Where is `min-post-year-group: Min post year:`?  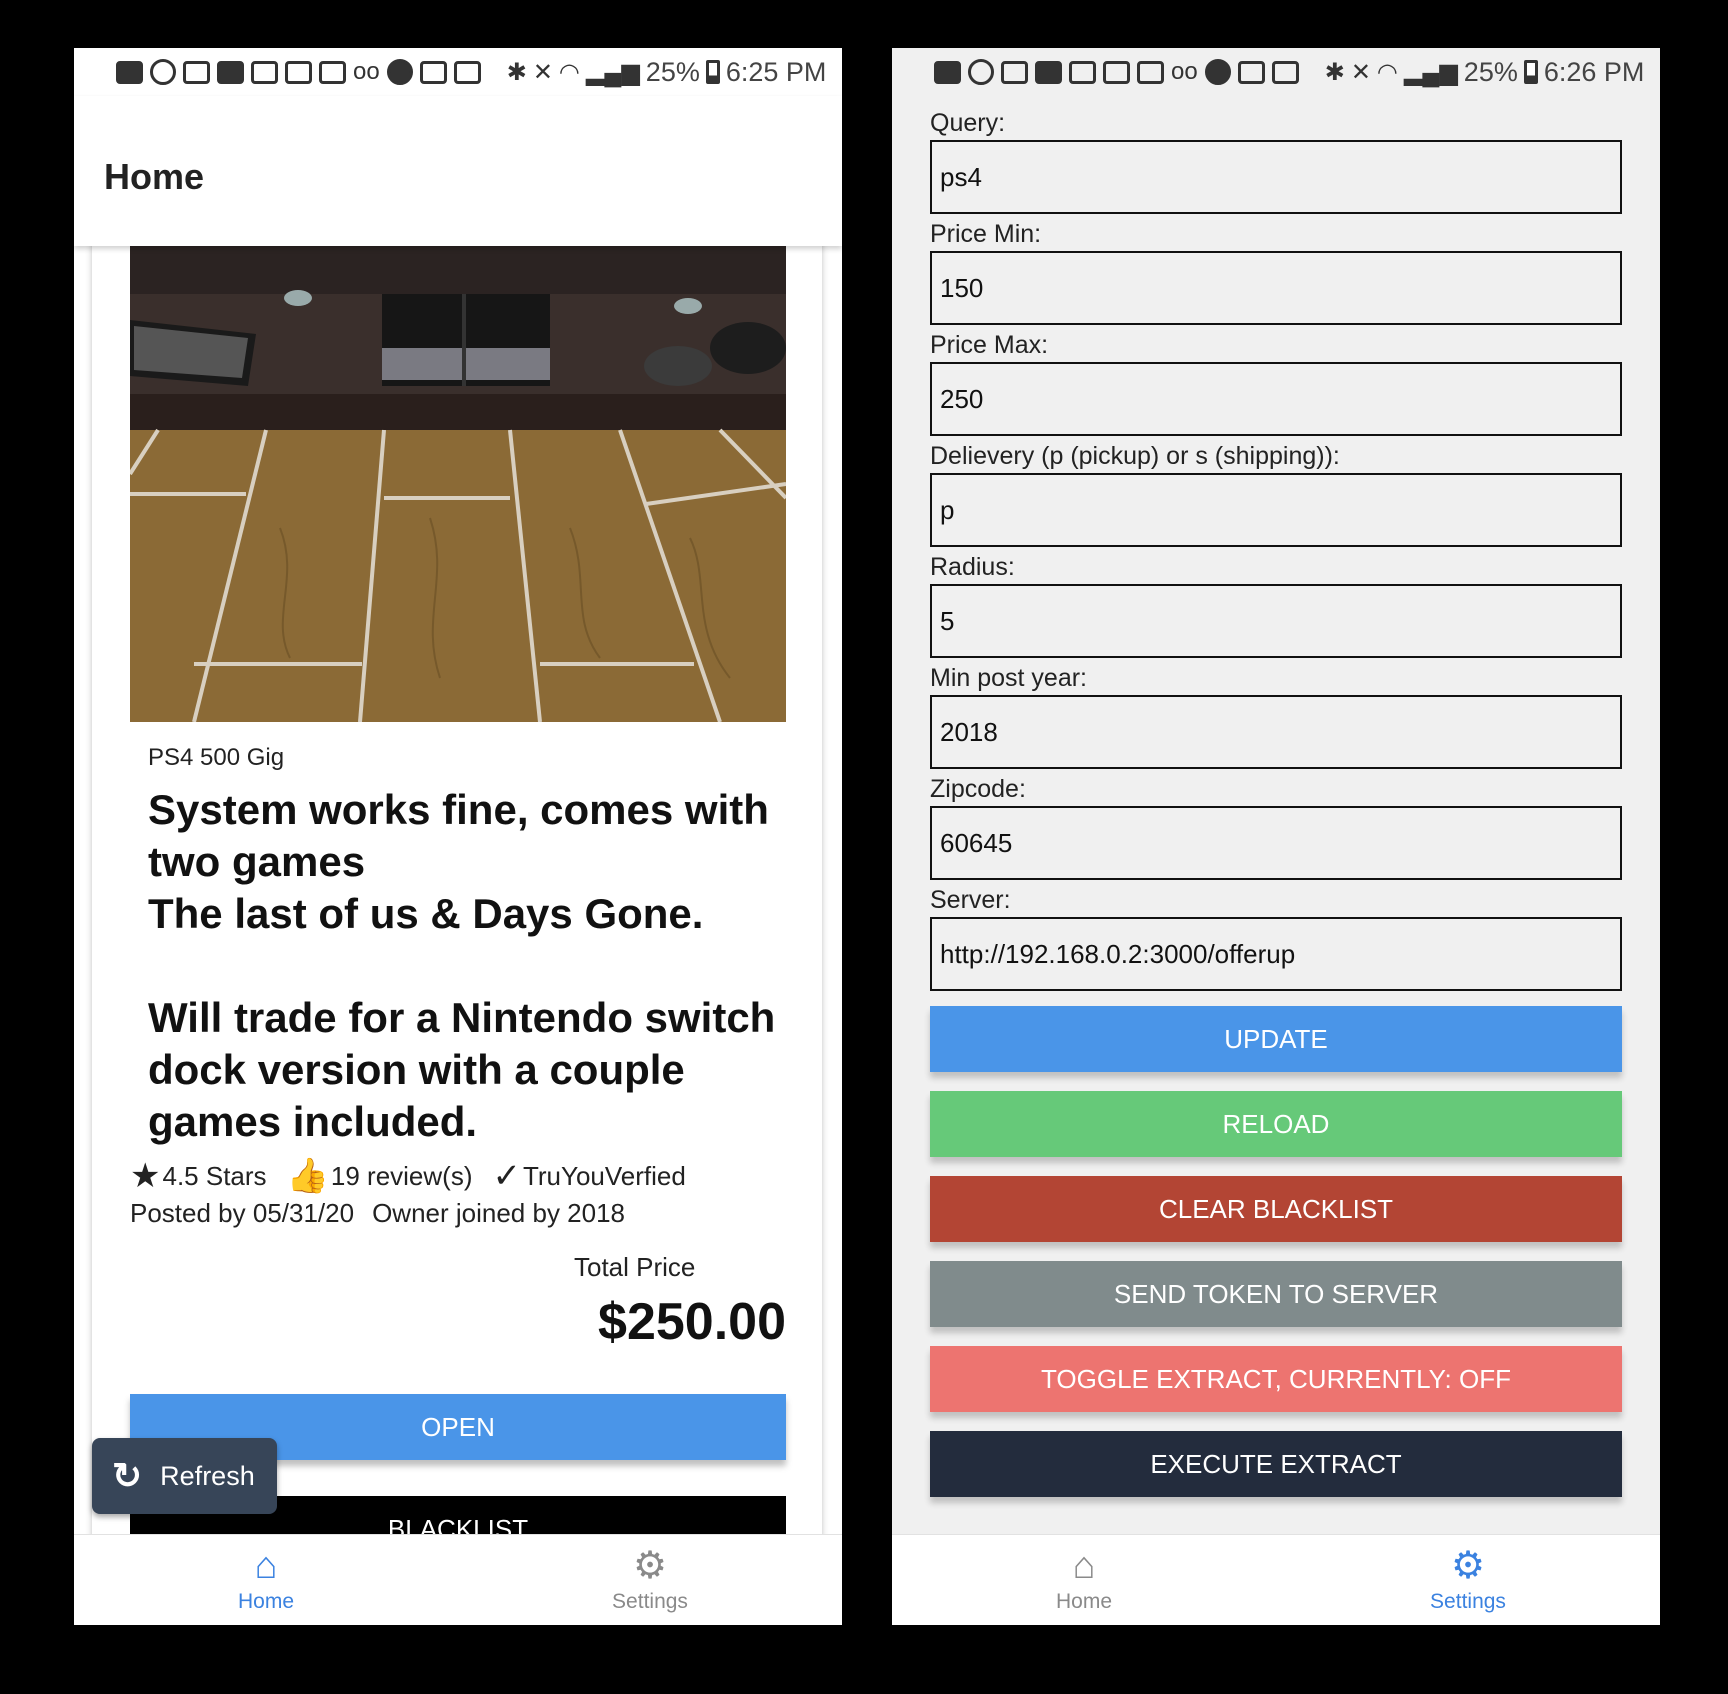 min-post-year-group: Min post year: is located at coordinates (1276, 716).